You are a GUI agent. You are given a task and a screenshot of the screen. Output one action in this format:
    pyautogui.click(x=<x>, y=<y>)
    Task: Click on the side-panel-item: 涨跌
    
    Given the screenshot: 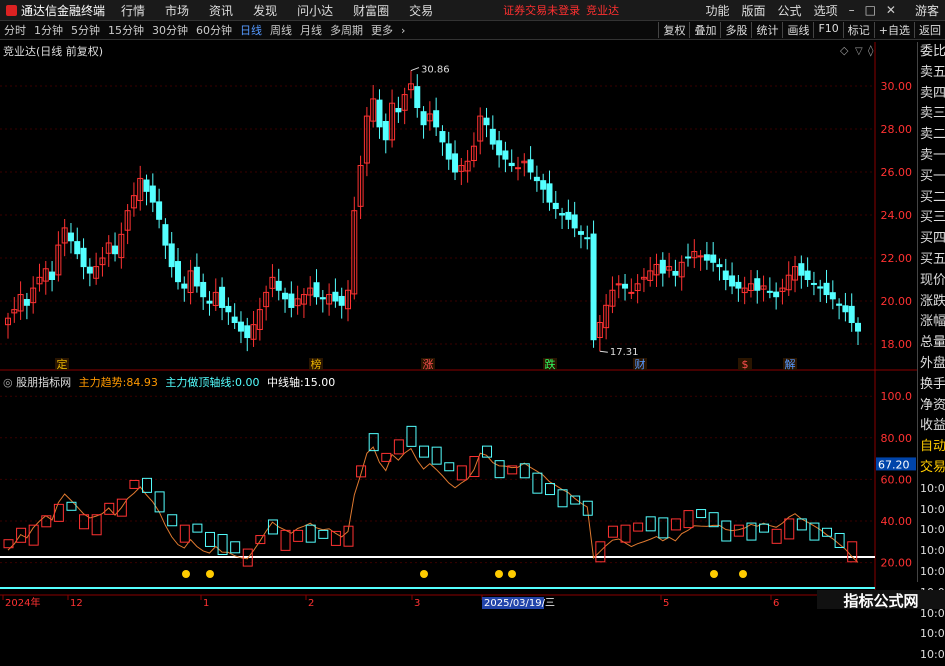 What is the action you would take?
    pyautogui.click(x=932, y=301)
    